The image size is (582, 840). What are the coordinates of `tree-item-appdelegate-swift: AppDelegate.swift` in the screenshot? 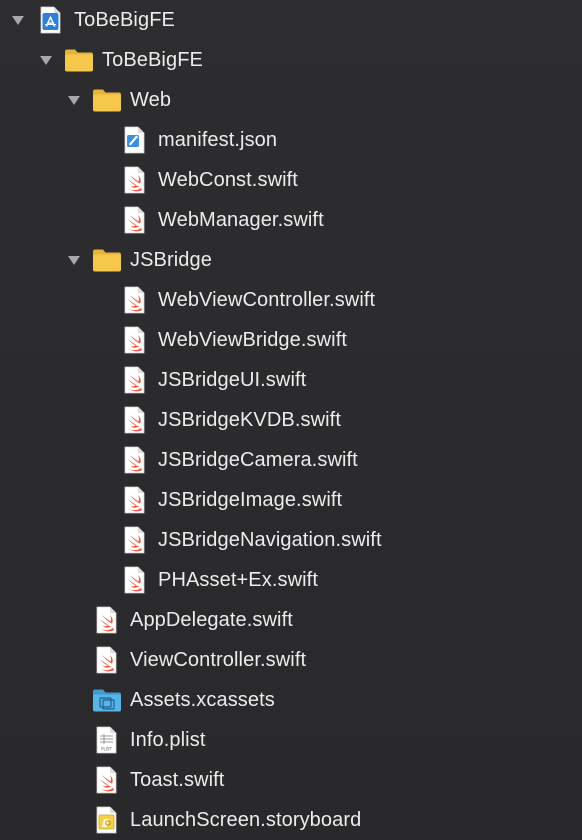 It's located at (291, 620).